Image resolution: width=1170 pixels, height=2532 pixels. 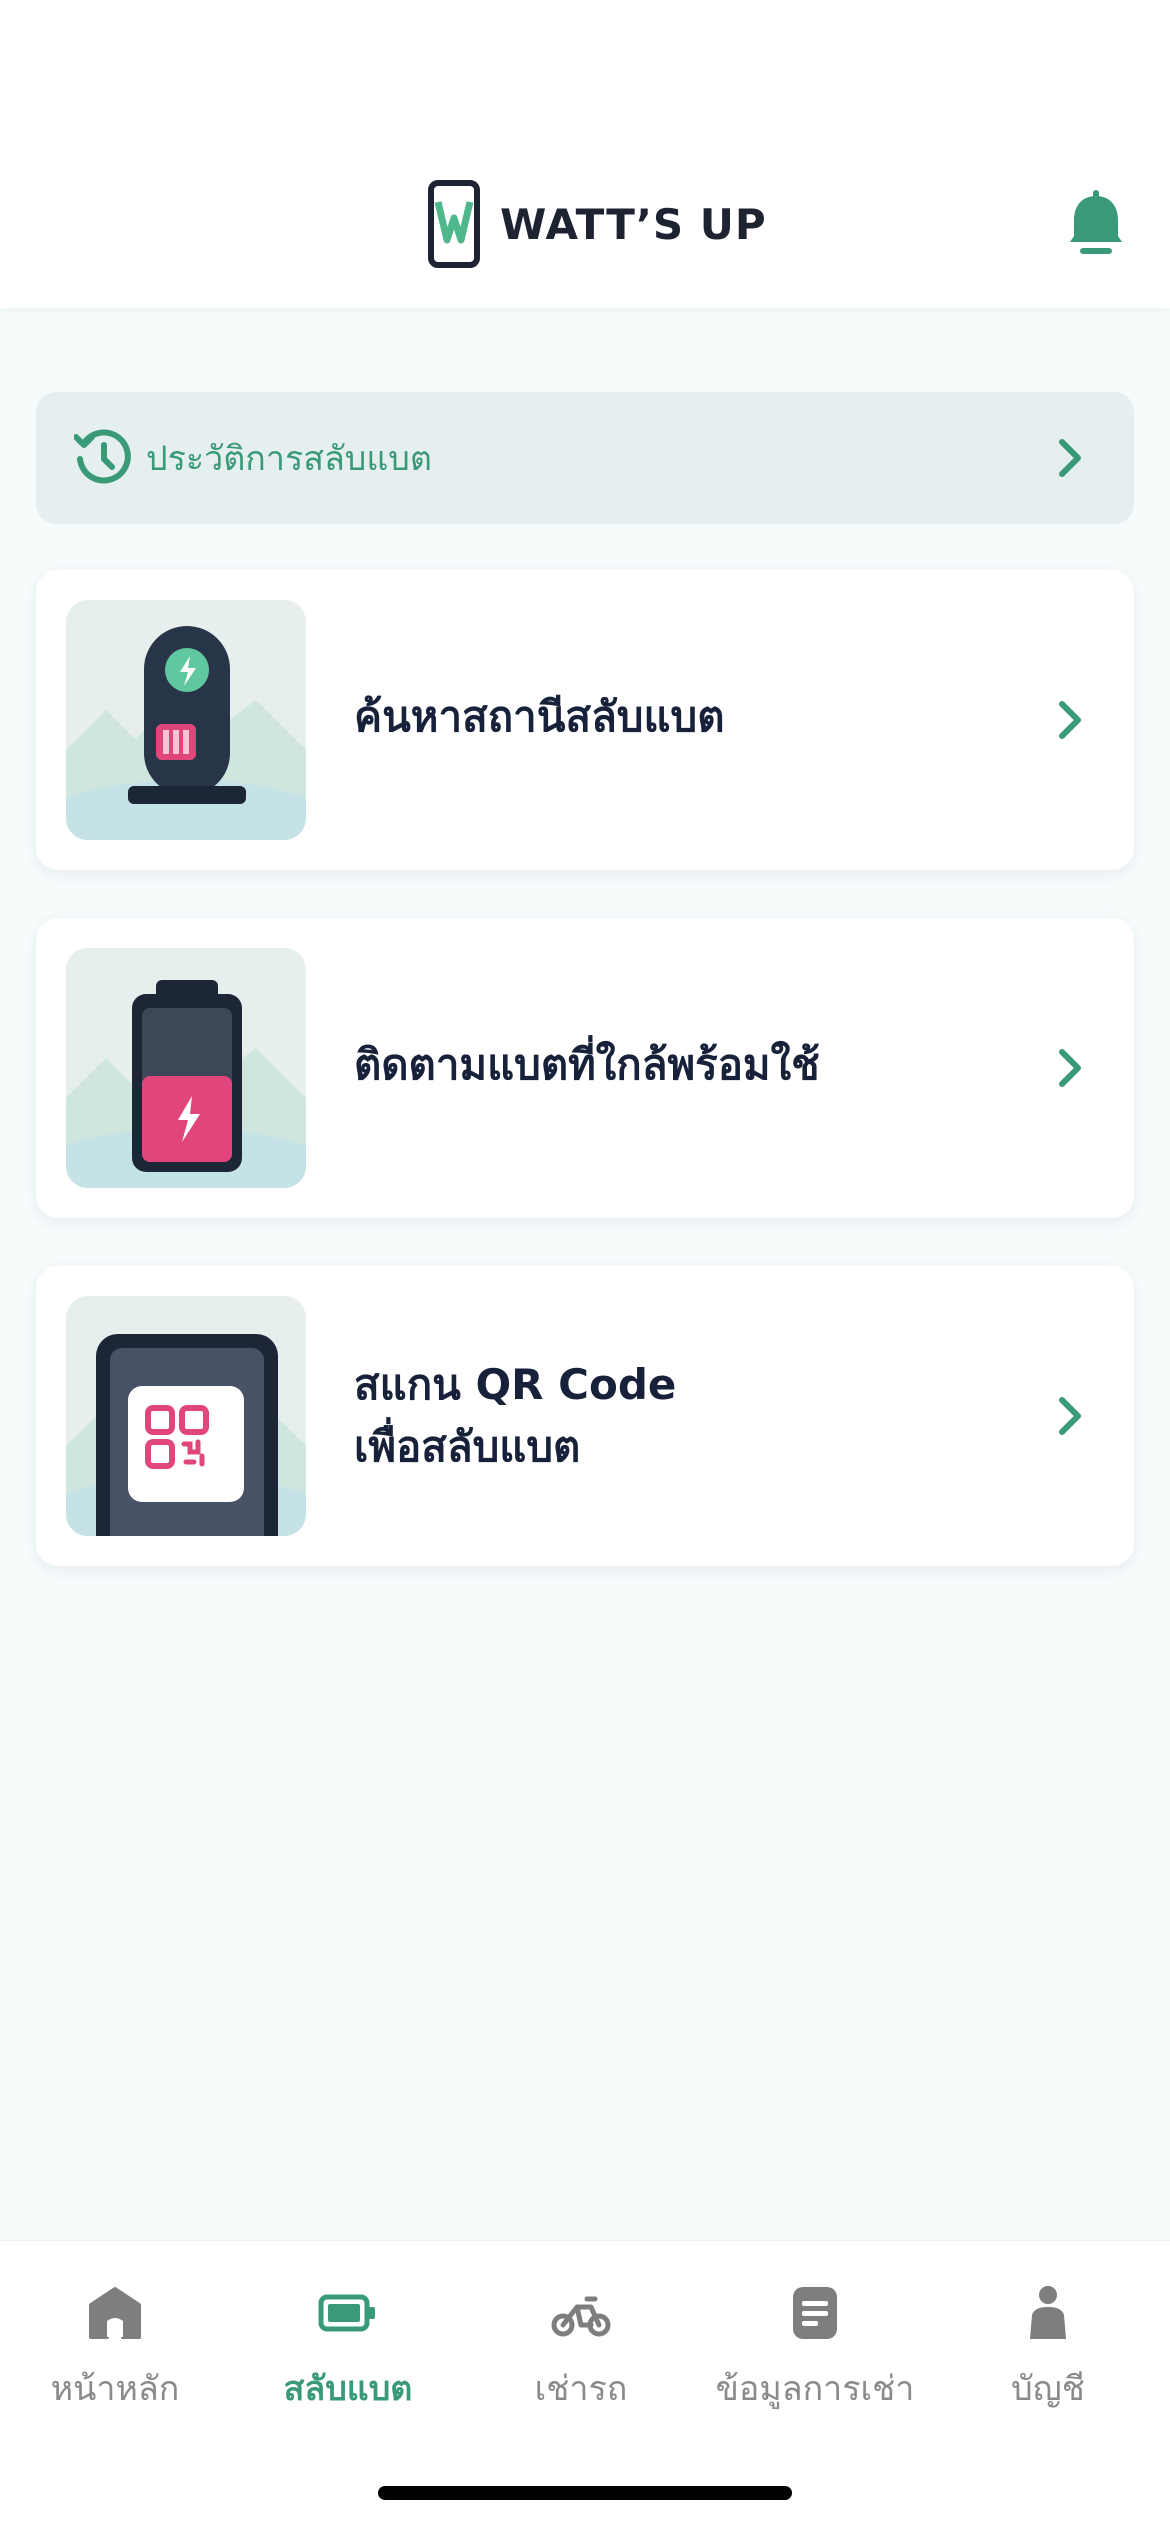 What do you see at coordinates (815, 2313) in the screenshot?
I see `document-icon` at bounding box center [815, 2313].